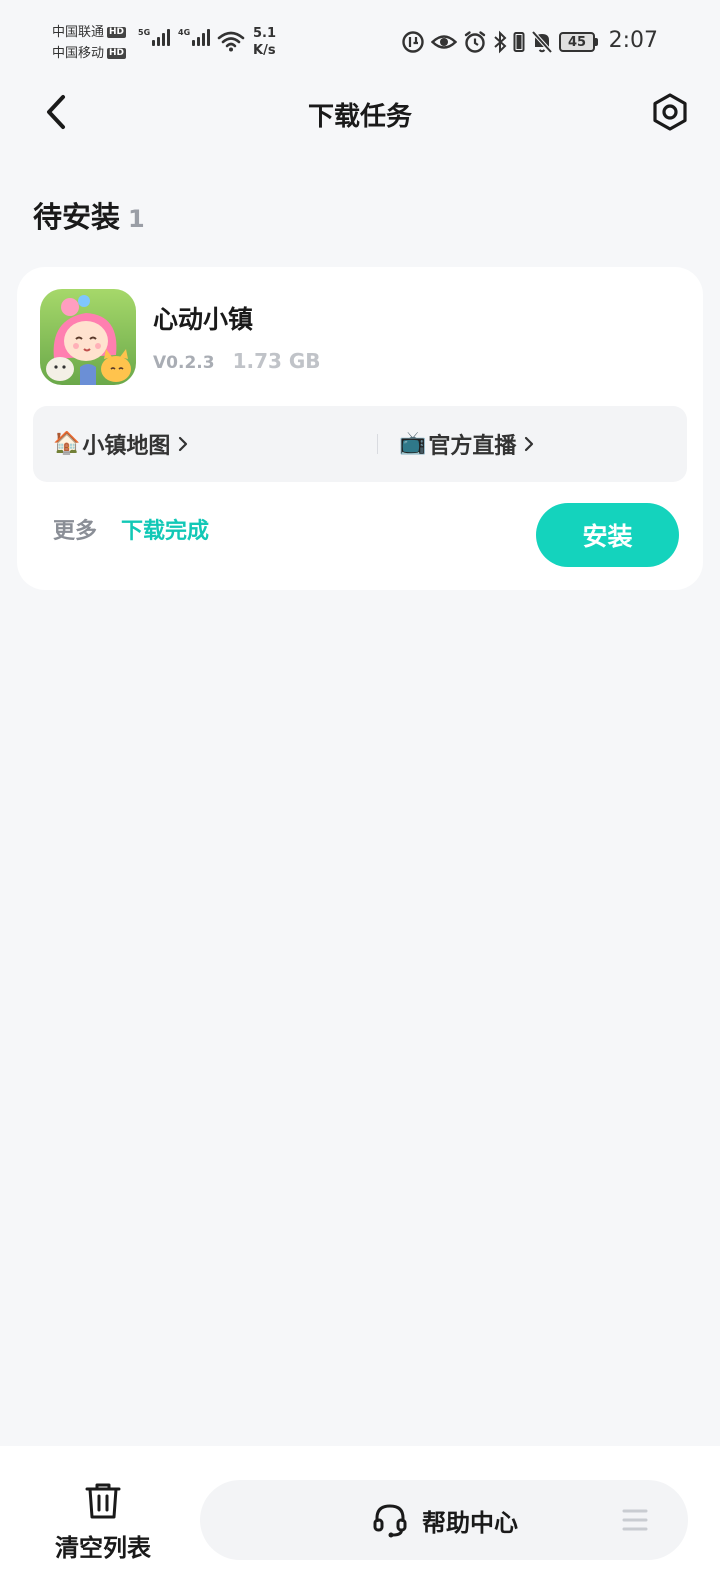  Describe the element at coordinates (184, 363) in the screenshot. I see `app-version: V0.2.3` at that location.